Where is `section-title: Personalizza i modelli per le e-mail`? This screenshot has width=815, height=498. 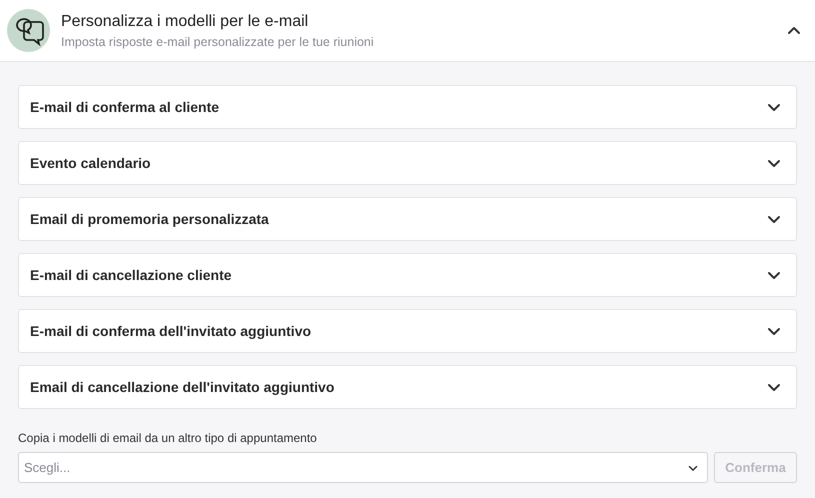 section-title: Personalizza i modelli per le e-mail is located at coordinates (185, 22).